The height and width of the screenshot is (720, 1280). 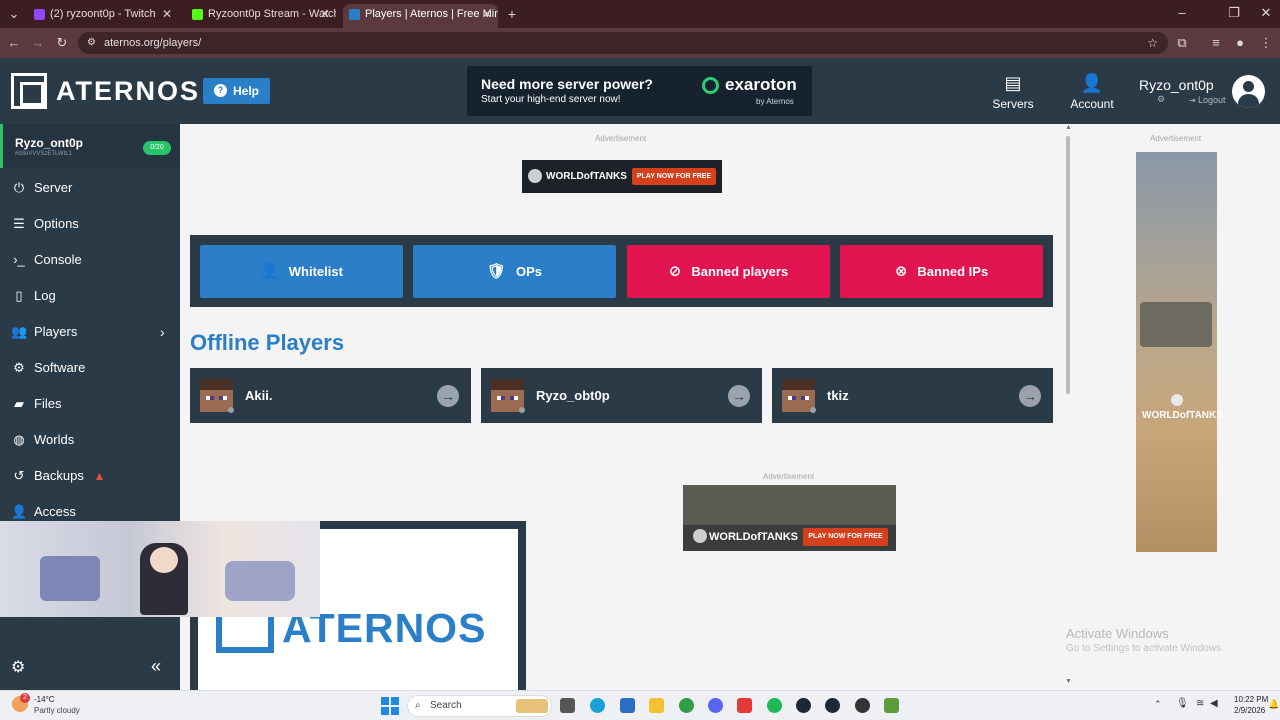 What do you see at coordinates (418, 705) in the screenshot?
I see `search-icon: ⌕` at bounding box center [418, 705].